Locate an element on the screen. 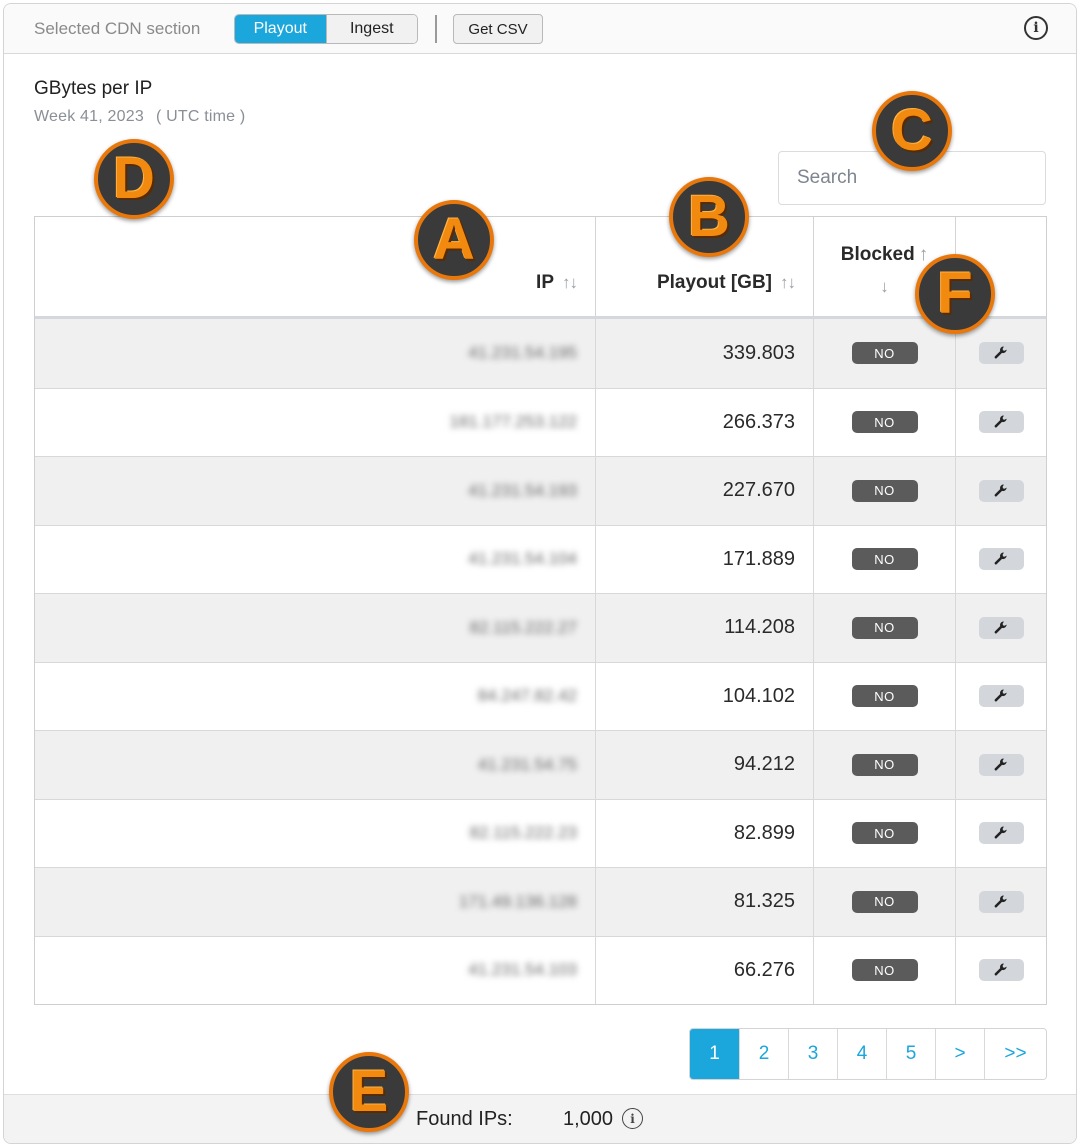 The image size is (1080, 1147). column-header-ip: IP ↑↓ is located at coordinates (315, 266).